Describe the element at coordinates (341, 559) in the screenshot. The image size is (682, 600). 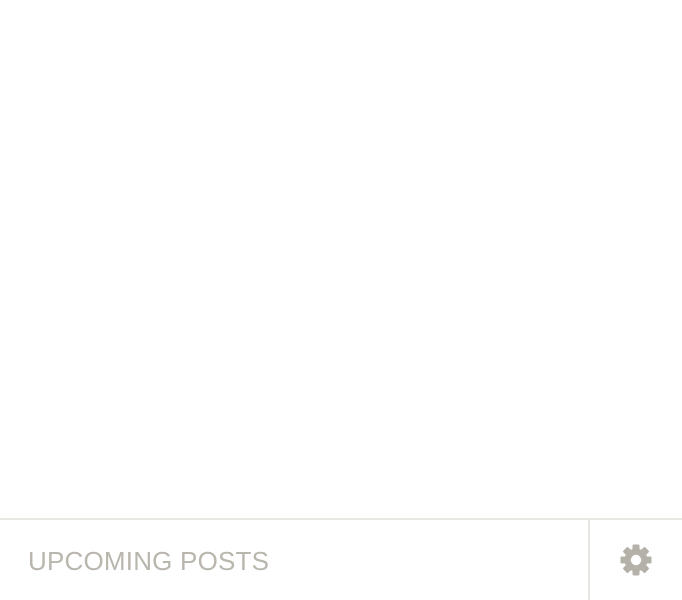
I see `upcoming-posts-bar: UPCOMING POSTS` at that location.